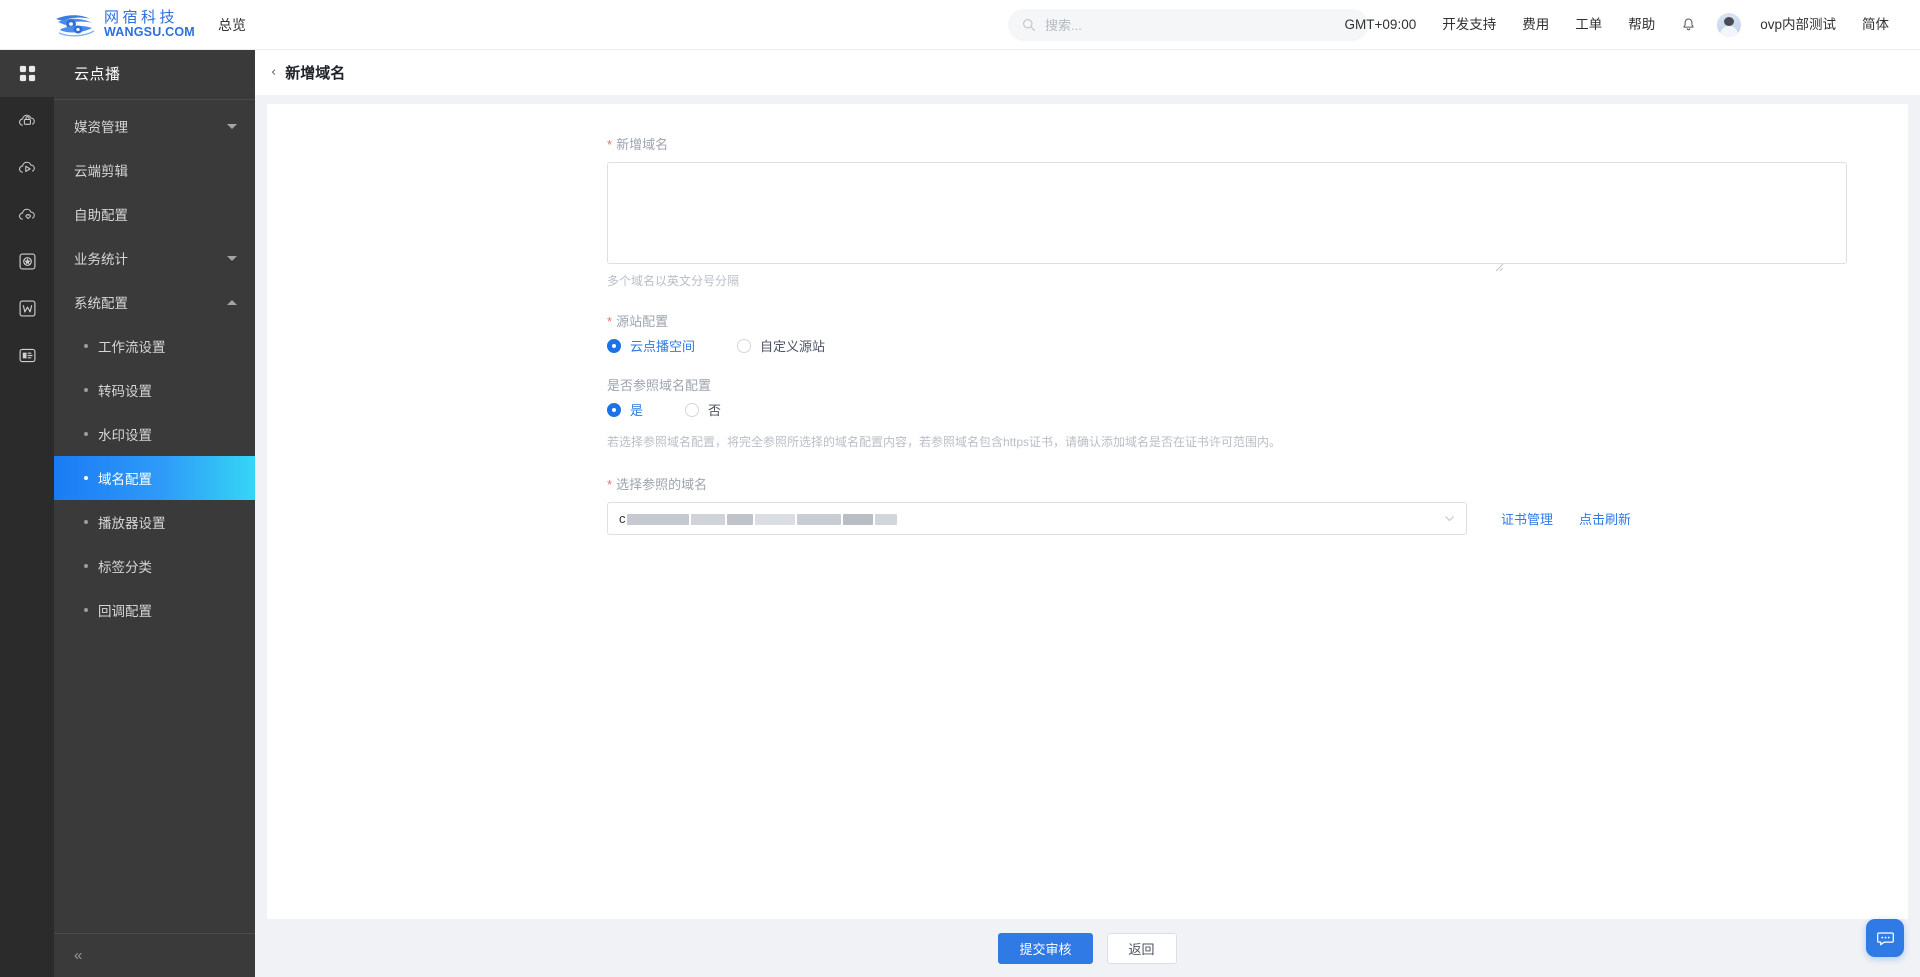 The image size is (1920, 977). Describe the element at coordinates (1527, 518) in the screenshot. I see `certificate-management-link: 证书管理` at that location.